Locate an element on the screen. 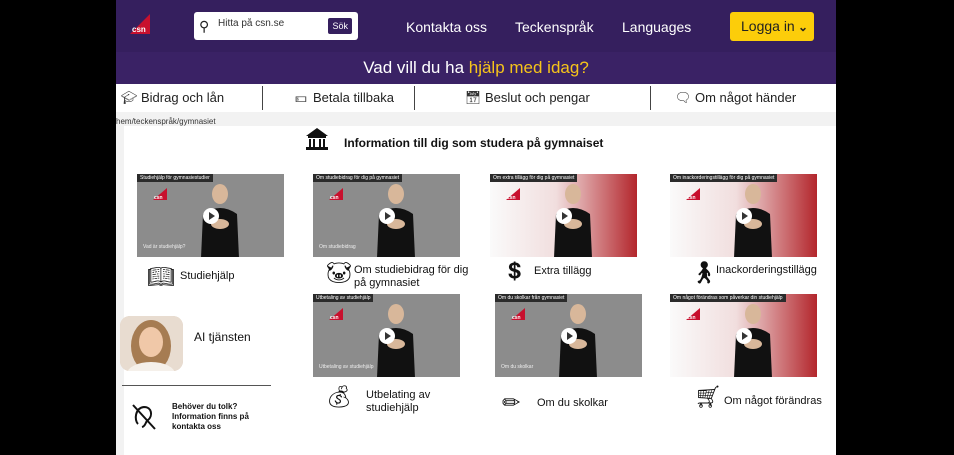  piggy-bank-icon: 🐷︎ is located at coordinates (339, 272).